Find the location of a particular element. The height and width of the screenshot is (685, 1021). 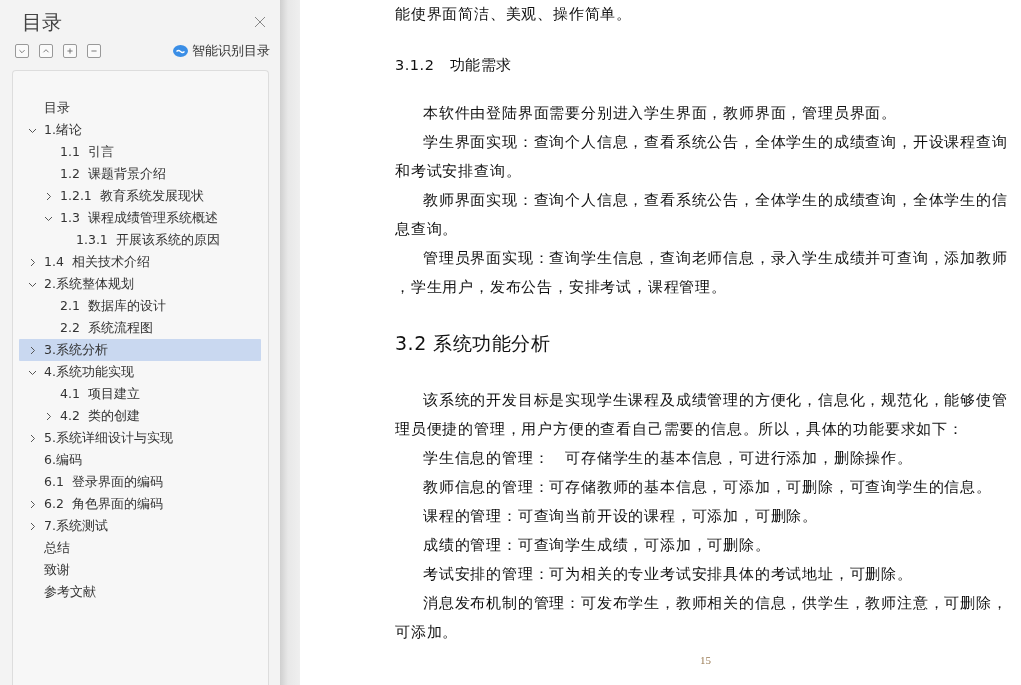

minus-button is located at coordinates (94, 51).